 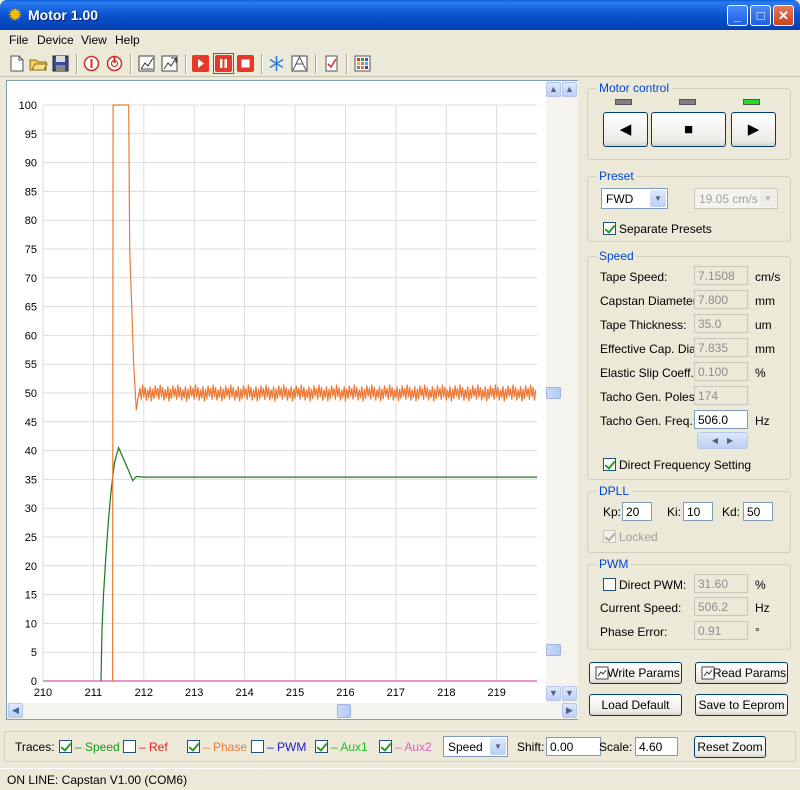 What do you see at coordinates (362, 63) in the screenshot?
I see `palette-icon` at bounding box center [362, 63].